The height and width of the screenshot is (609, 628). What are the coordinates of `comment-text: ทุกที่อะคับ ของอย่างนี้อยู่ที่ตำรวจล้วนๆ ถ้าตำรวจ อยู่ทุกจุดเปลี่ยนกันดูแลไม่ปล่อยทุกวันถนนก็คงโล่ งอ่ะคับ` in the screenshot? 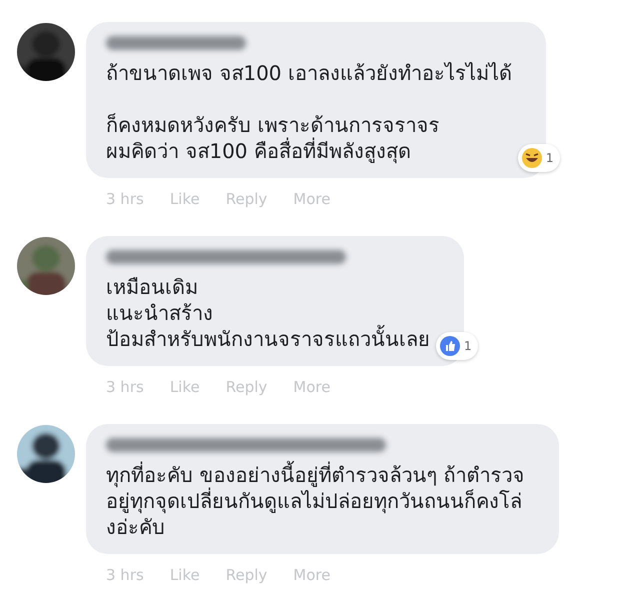 It's located at (315, 501).